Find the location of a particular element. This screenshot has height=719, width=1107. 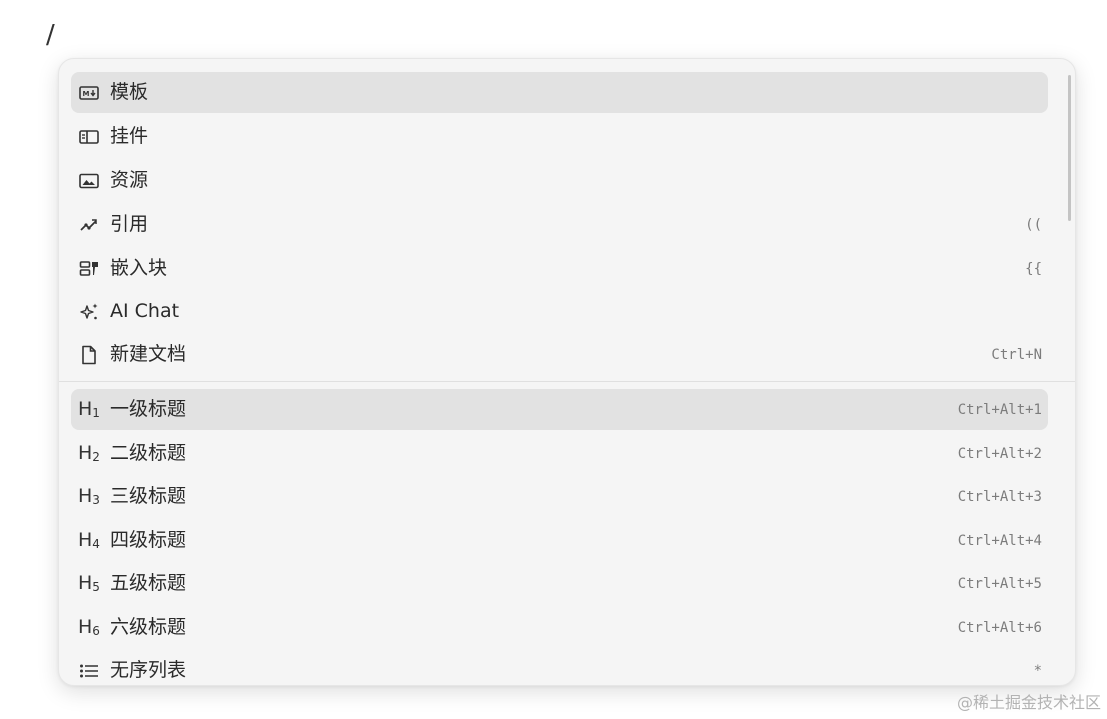

menu-item-heading-5: H5 五级标题 Ctrl+Alt+5 is located at coordinates (559, 583).